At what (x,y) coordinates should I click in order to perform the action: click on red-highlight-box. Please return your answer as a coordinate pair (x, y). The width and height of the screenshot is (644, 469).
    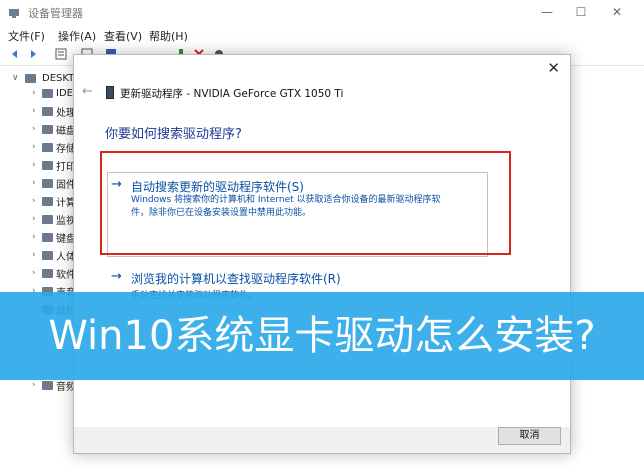
    Looking at the image, I should click on (305, 203).